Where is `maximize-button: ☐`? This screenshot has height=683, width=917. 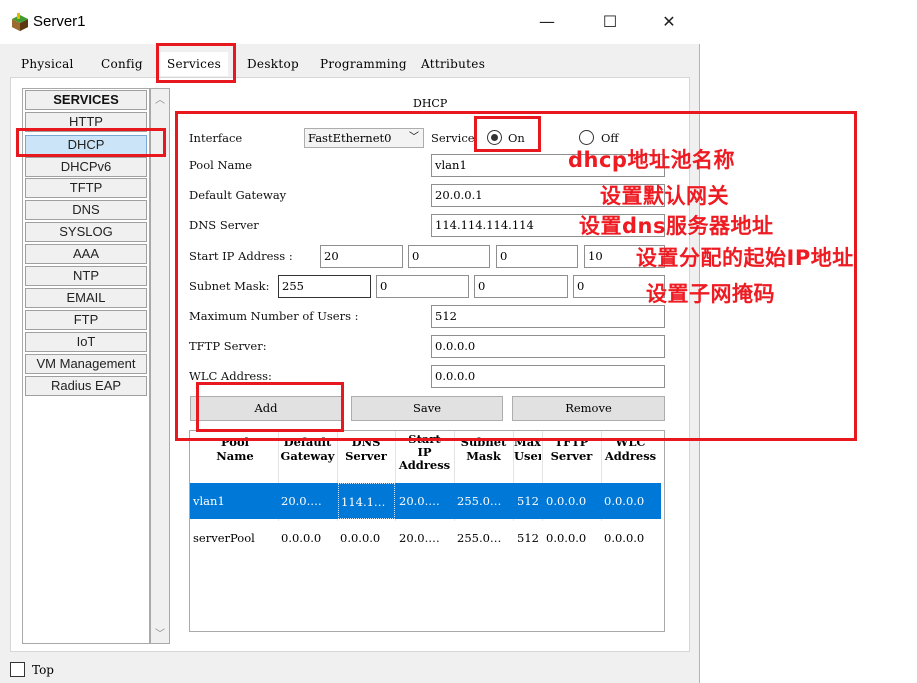 maximize-button: ☐ is located at coordinates (610, 22).